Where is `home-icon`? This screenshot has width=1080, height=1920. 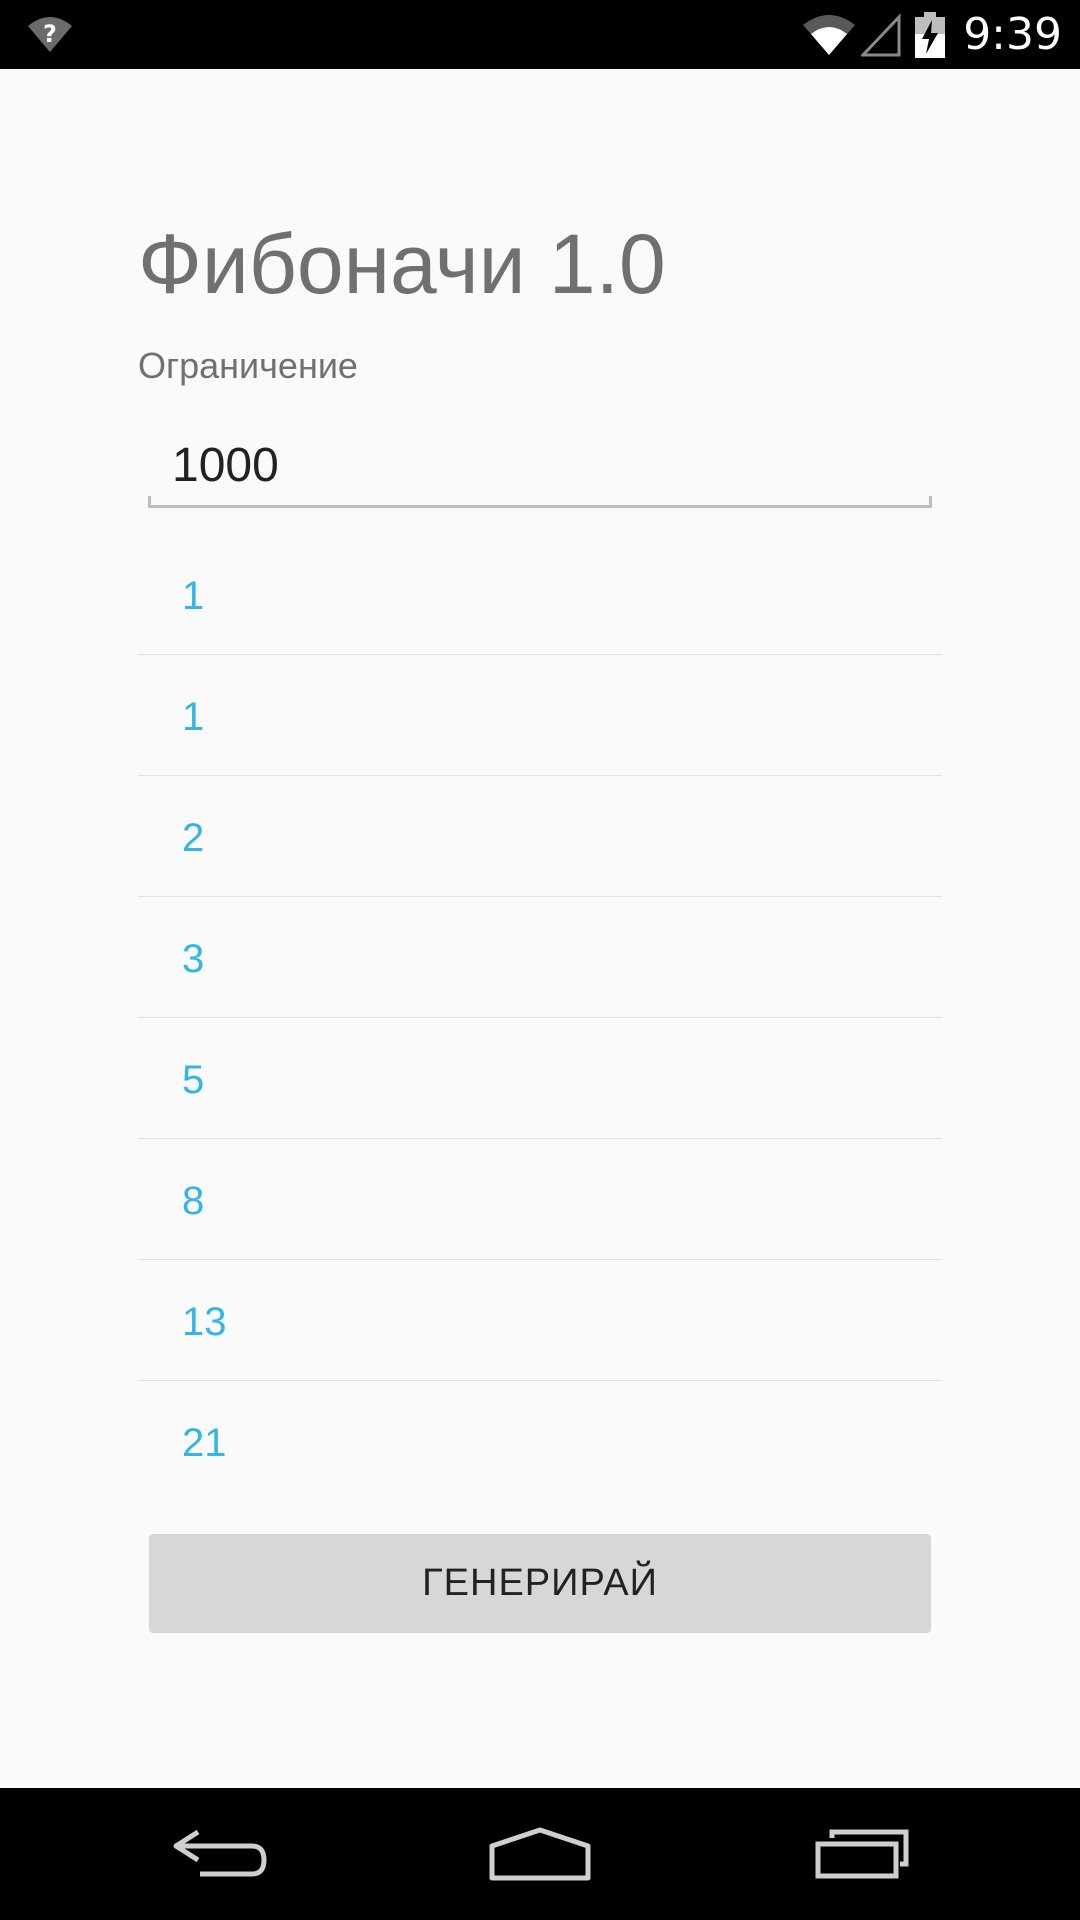 home-icon is located at coordinates (540, 1854).